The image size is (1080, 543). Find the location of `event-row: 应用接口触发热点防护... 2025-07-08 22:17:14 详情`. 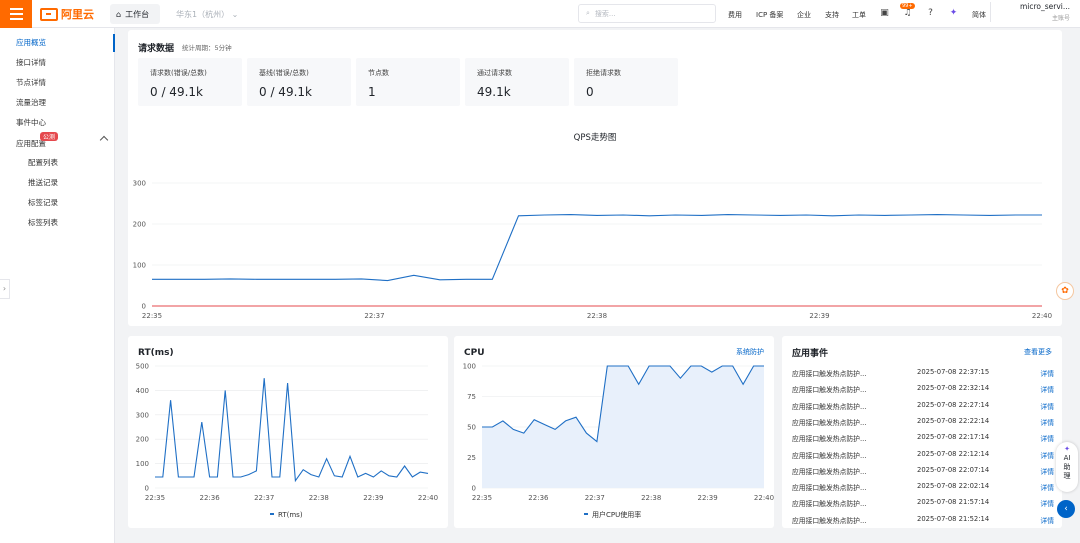

event-row: 应用接口触发热点防护... 2025-07-08 22:17:14 详情 is located at coordinates (923, 438).